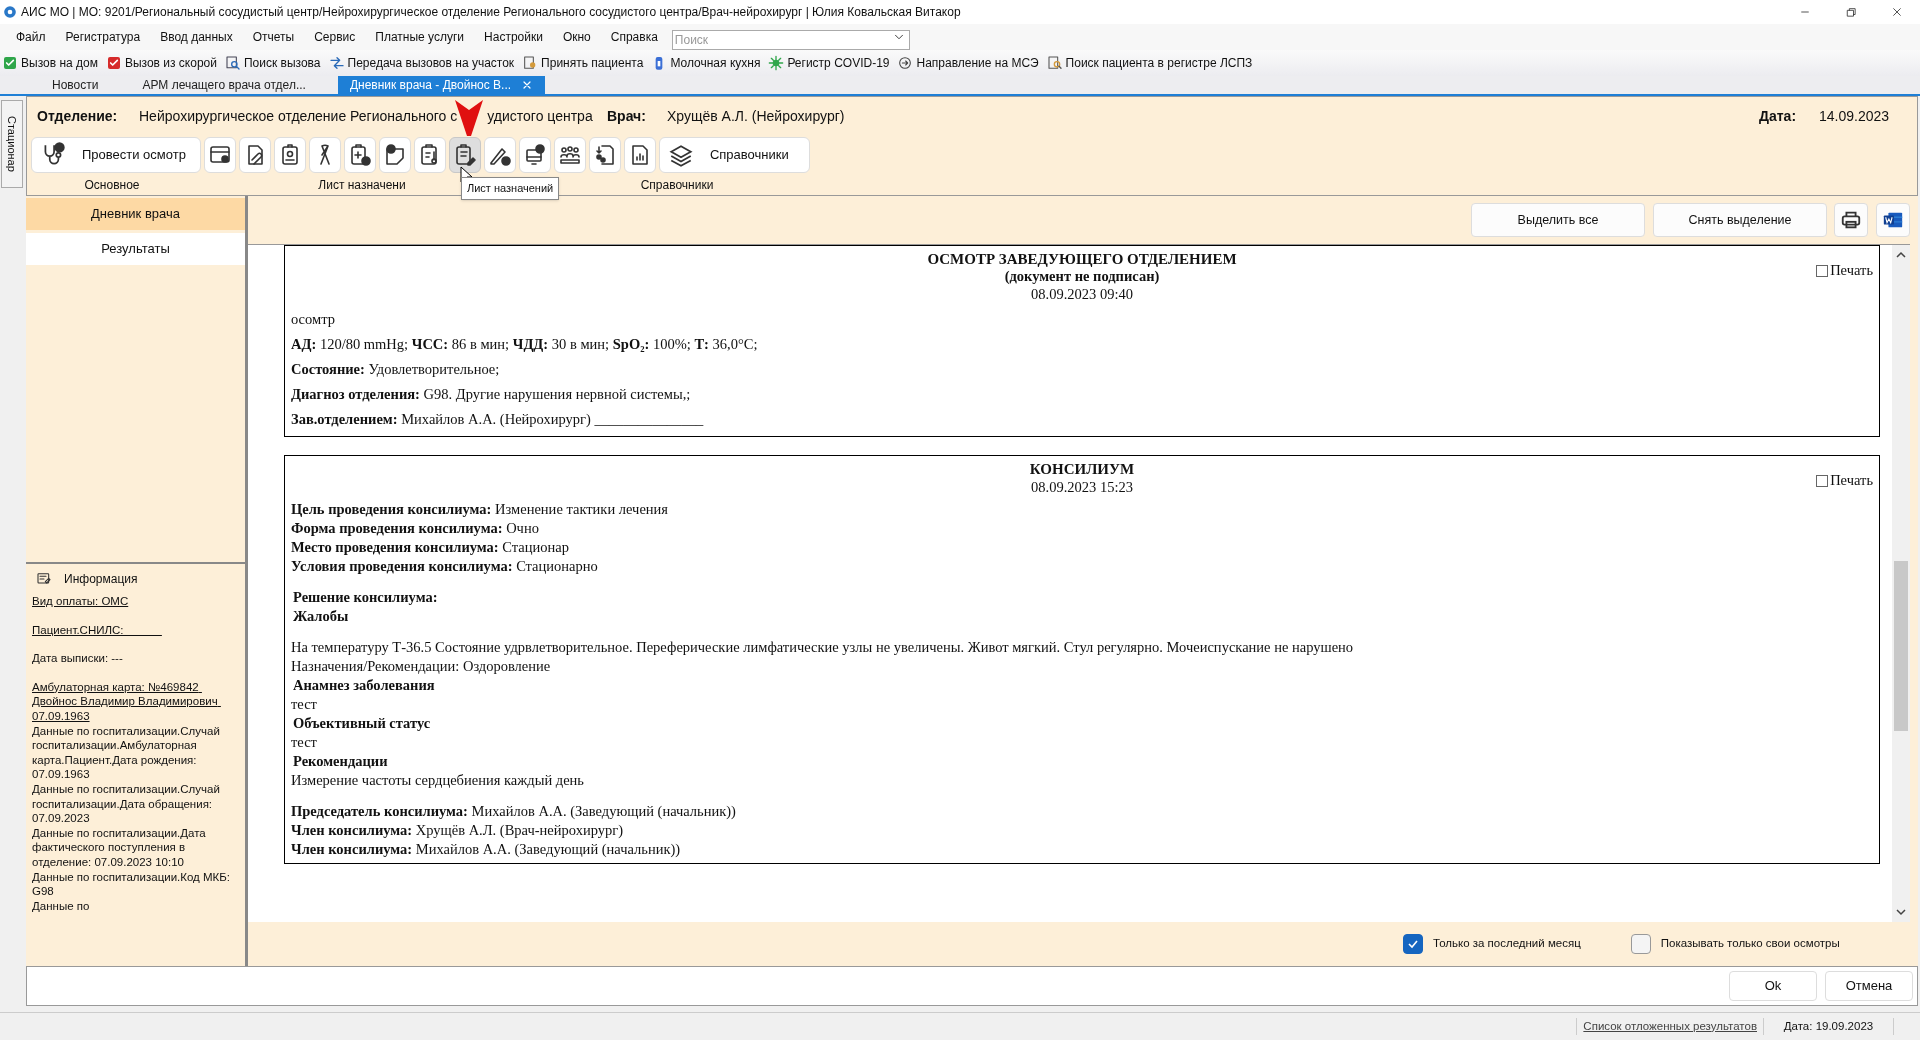 Image resolution: width=1920 pixels, height=1040 pixels. Describe the element at coordinates (395, 369) in the screenshot. I see `document-text: Состояние: Удовлетворительное;` at that location.